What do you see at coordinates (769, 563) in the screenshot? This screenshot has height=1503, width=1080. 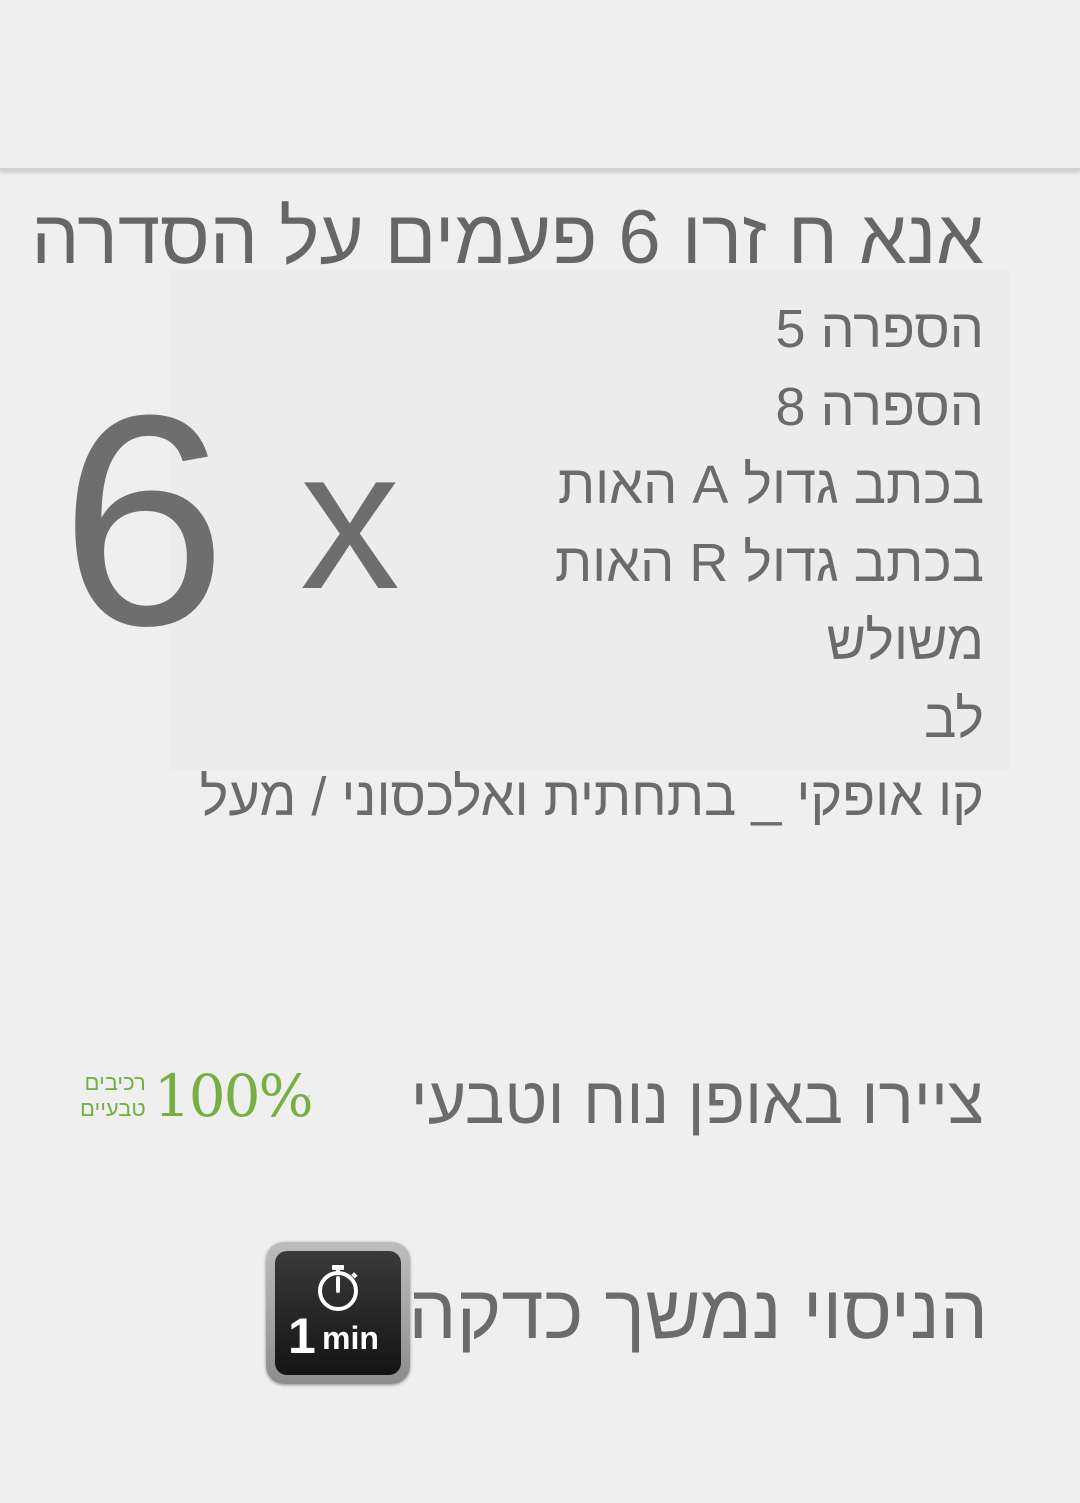 I see `list-item: בכתב גדול R האות` at bounding box center [769, 563].